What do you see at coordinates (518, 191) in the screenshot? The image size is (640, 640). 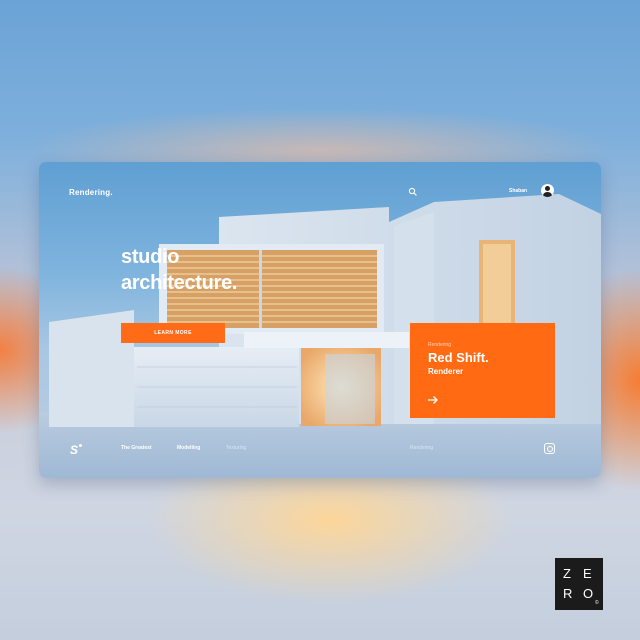 I see `user-name: Shaban` at bounding box center [518, 191].